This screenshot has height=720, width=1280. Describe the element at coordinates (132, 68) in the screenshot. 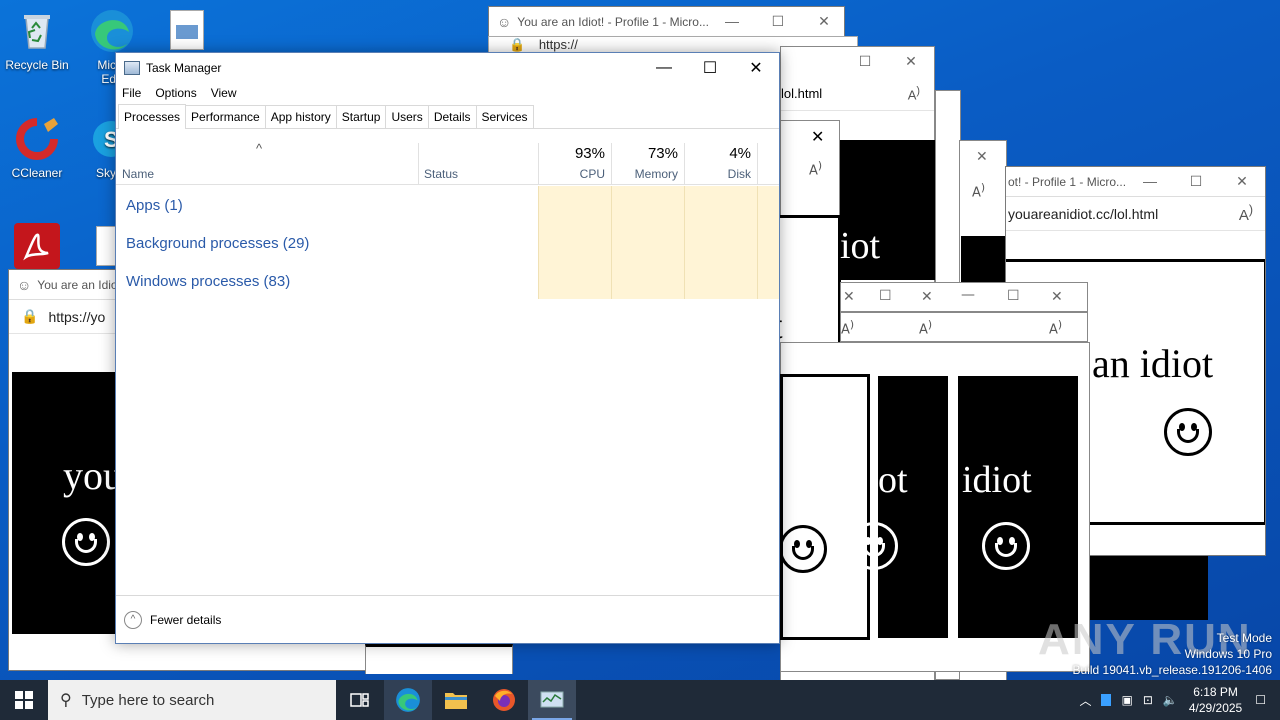

I see `task-manager-app-icon` at that location.